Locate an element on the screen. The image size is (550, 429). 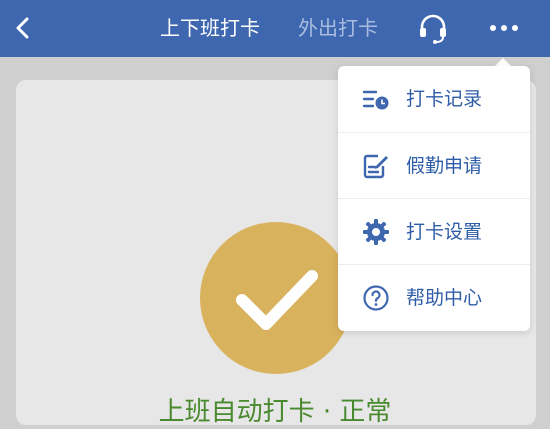
more-options-button is located at coordinates (504, 28).